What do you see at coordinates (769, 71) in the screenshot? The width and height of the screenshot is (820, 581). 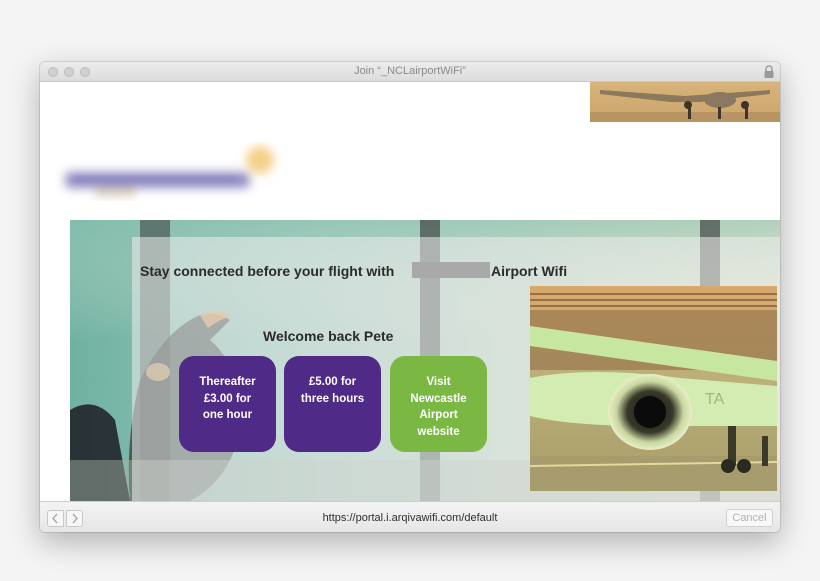 I see `lock-icon` at bounding box center [769, 71].